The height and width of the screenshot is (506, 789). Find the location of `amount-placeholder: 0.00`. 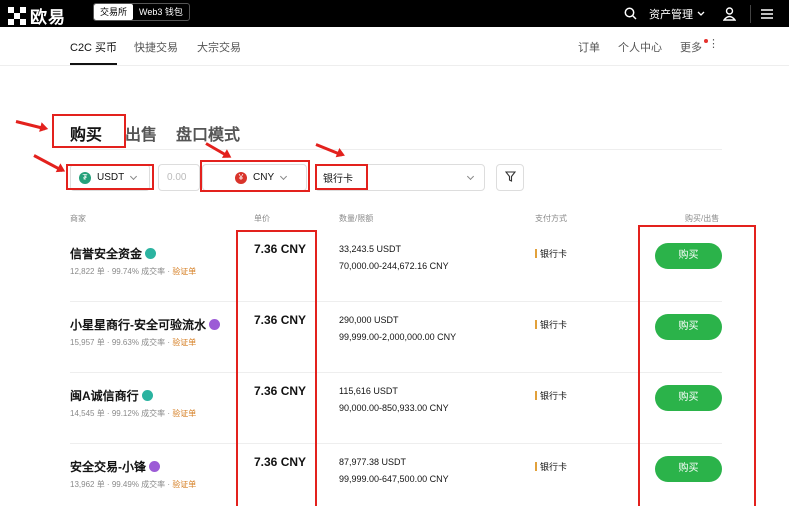

amount-placeholder: 0.00 is located at coordinates (177, 177).